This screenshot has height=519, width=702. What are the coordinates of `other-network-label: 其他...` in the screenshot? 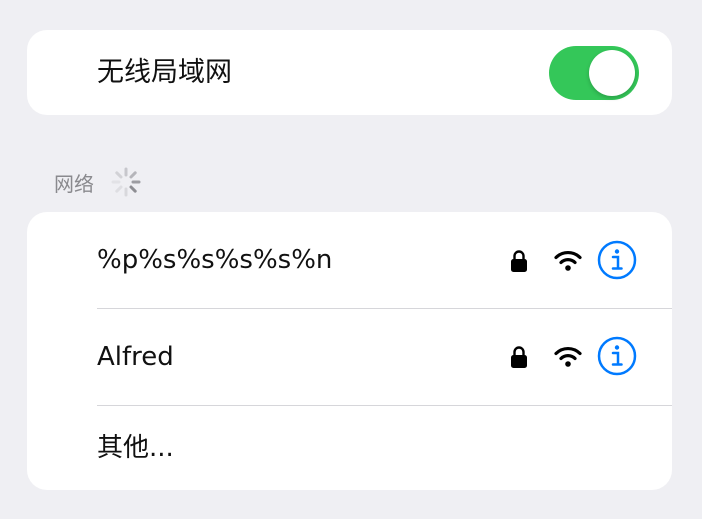 It's located at (135, 448).